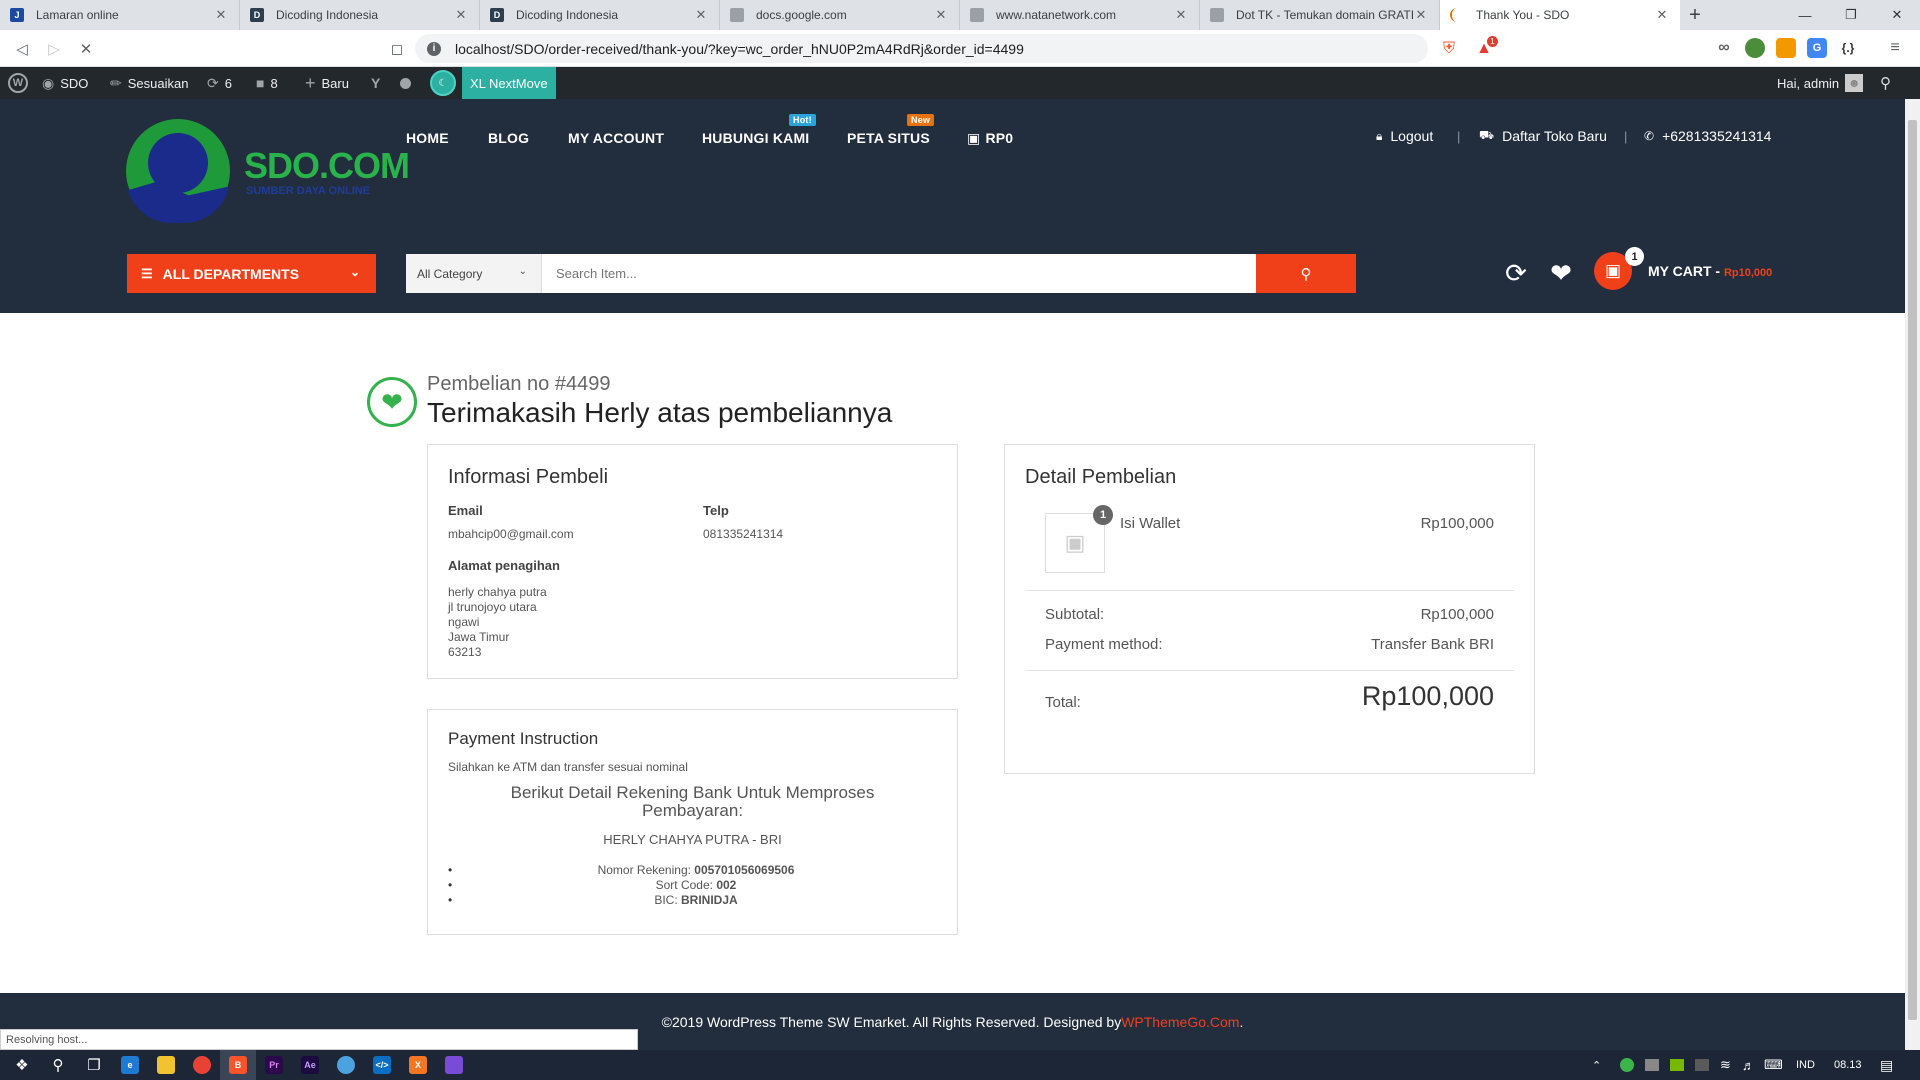 The width and height of the screenshot is (1920, 1080). Describe the element at coordinates (397, 48) in the screenshot. I see `bookmark-icon: ◻` at that location.